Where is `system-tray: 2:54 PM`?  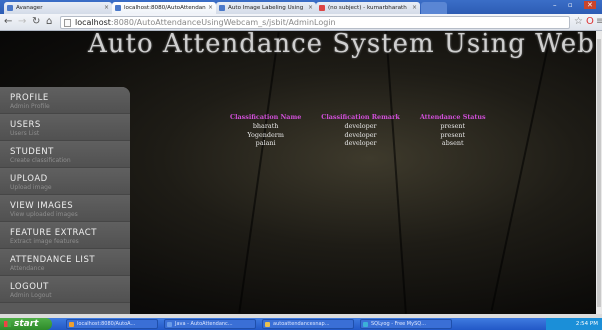 system-tray: 2:54 PM is located at coordinates (574, 324).